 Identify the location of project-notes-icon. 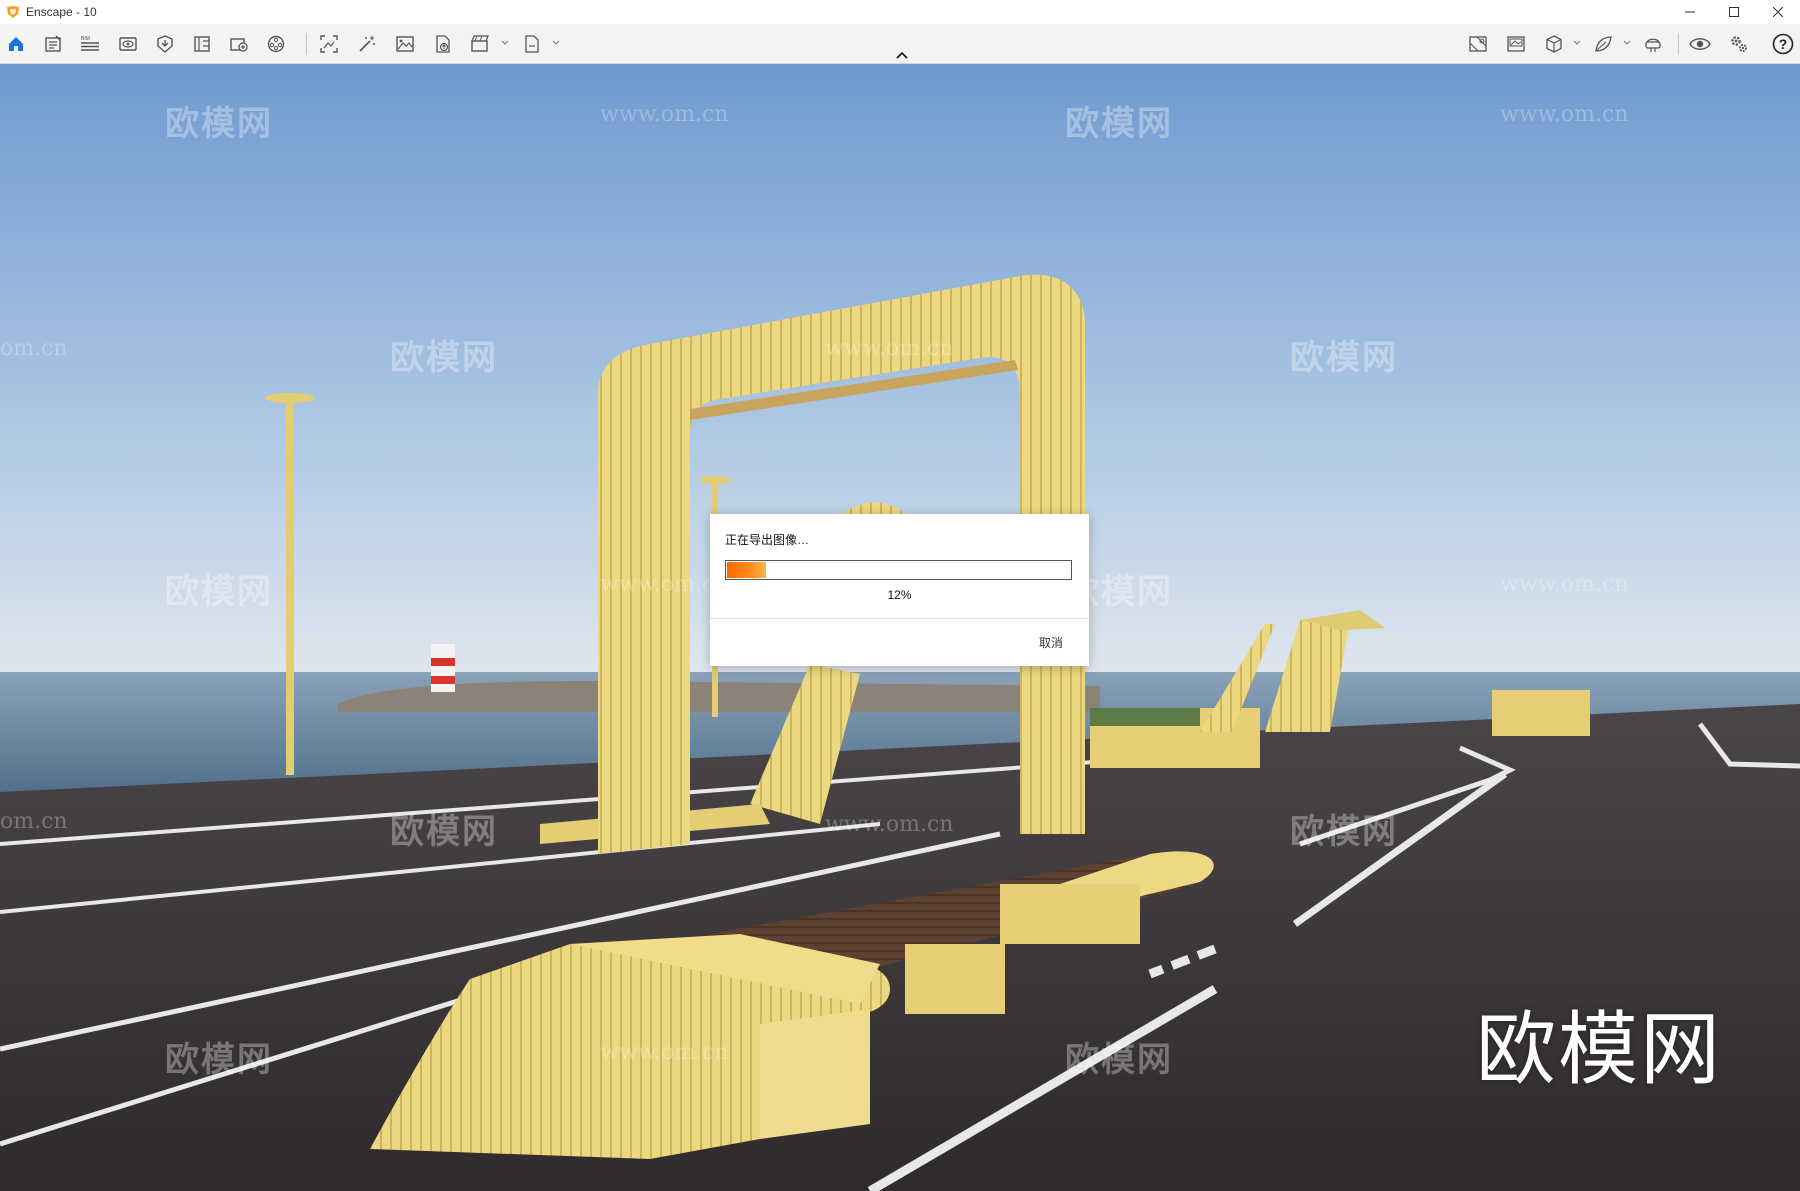
(53, 43).